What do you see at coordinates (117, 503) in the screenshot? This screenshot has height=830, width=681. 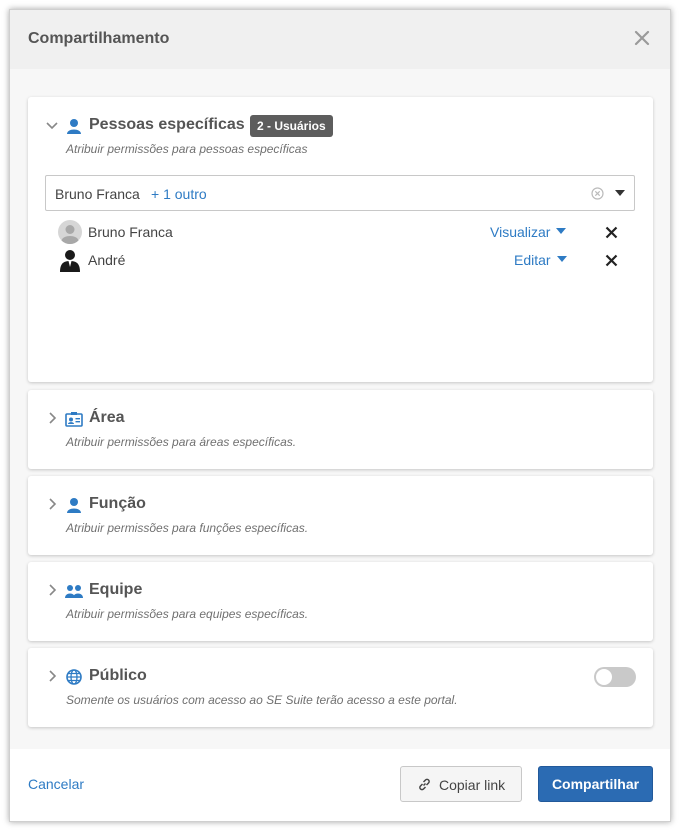 I see `section-title: Função` at bounding box center [117, 503].